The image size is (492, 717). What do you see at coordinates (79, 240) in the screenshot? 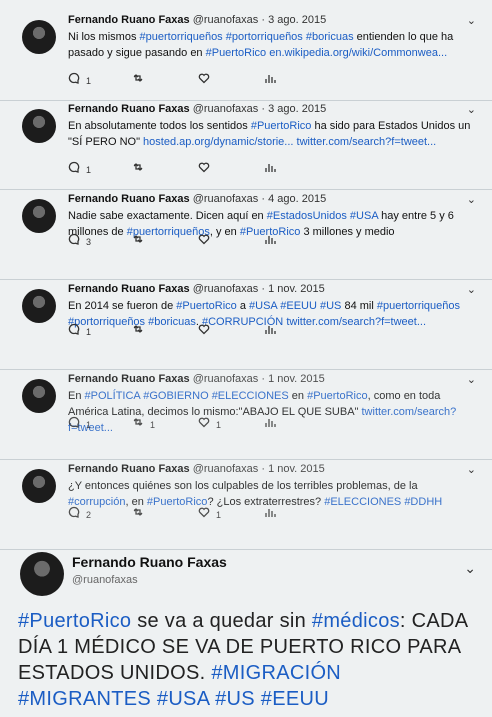
I see `reply-button: 3` at bounding box center [79, 240].